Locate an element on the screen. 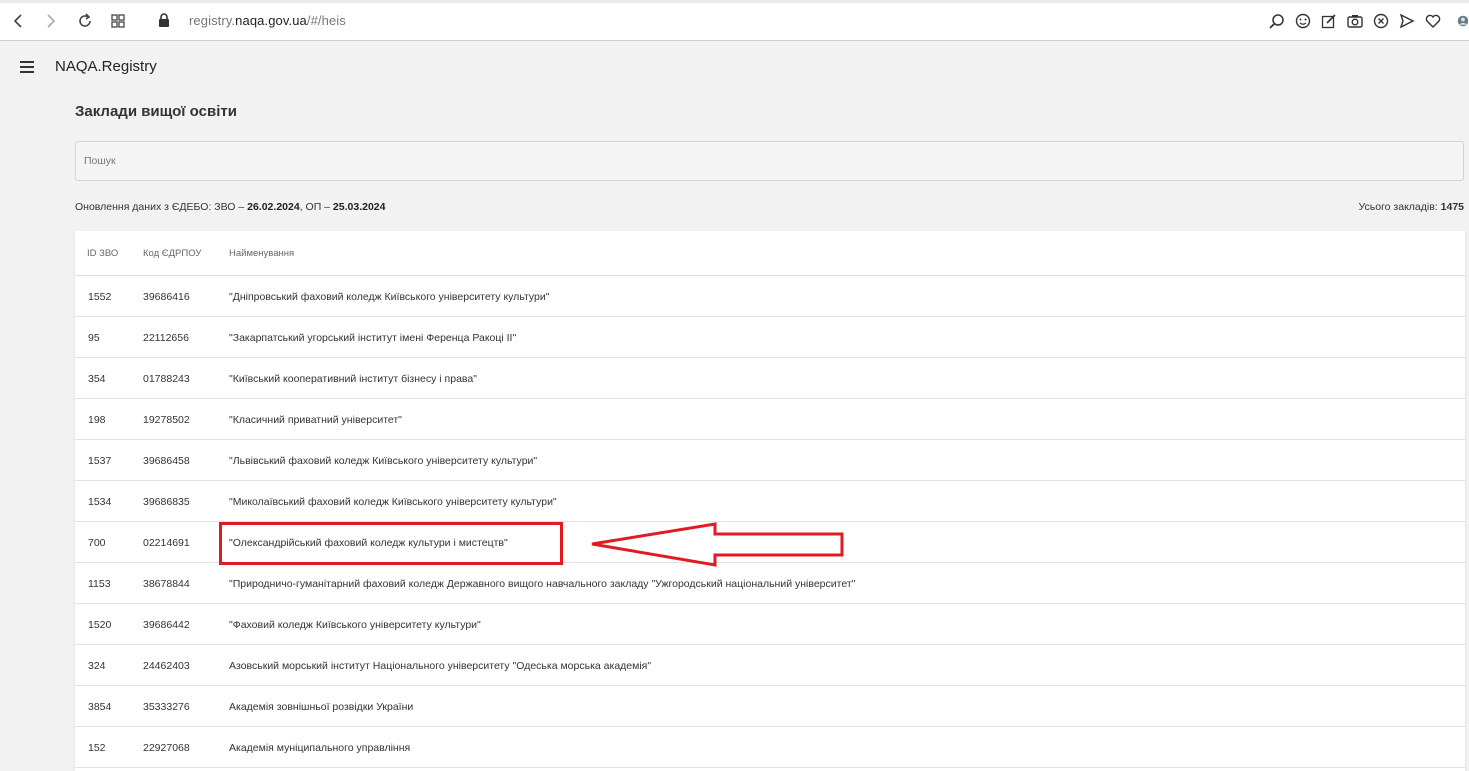 The image size is (1469, 771). url-path: /#/heis is located at coordinates (326, 20).